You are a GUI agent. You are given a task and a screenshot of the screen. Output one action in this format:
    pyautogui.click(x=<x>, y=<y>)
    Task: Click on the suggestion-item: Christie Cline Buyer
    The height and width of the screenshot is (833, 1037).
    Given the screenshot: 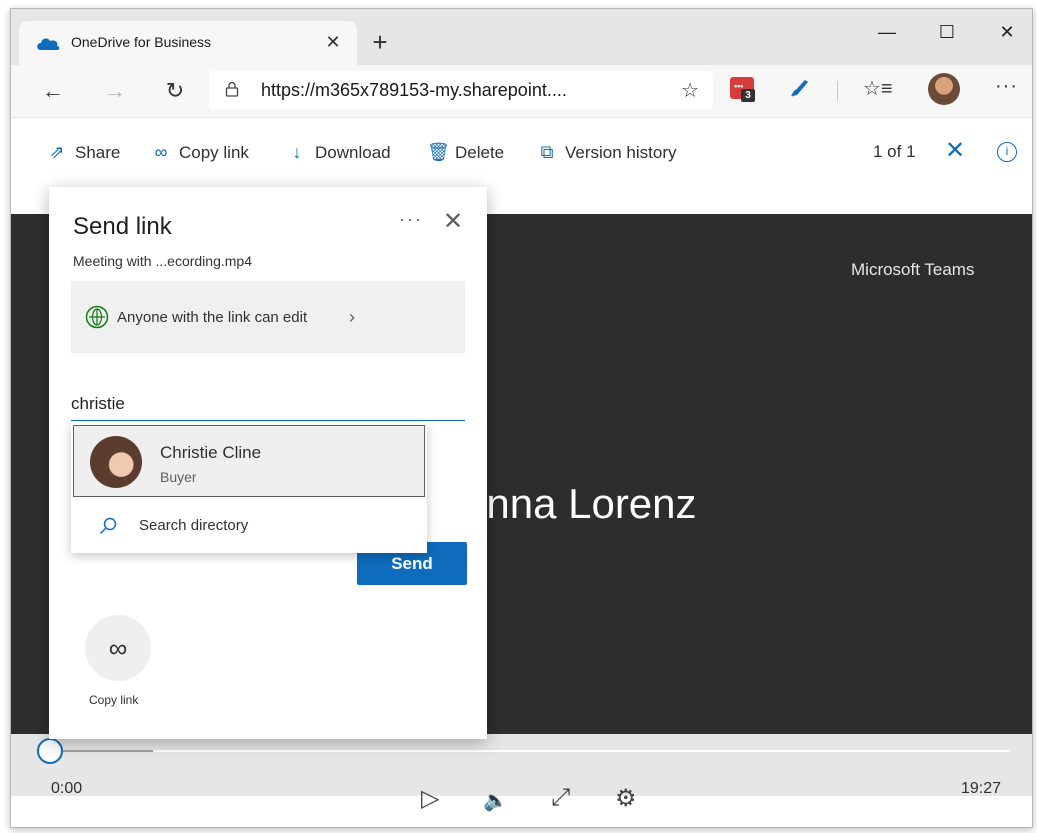 What is the action you would take?
    pyautogui.click(x=249, y=461)
    